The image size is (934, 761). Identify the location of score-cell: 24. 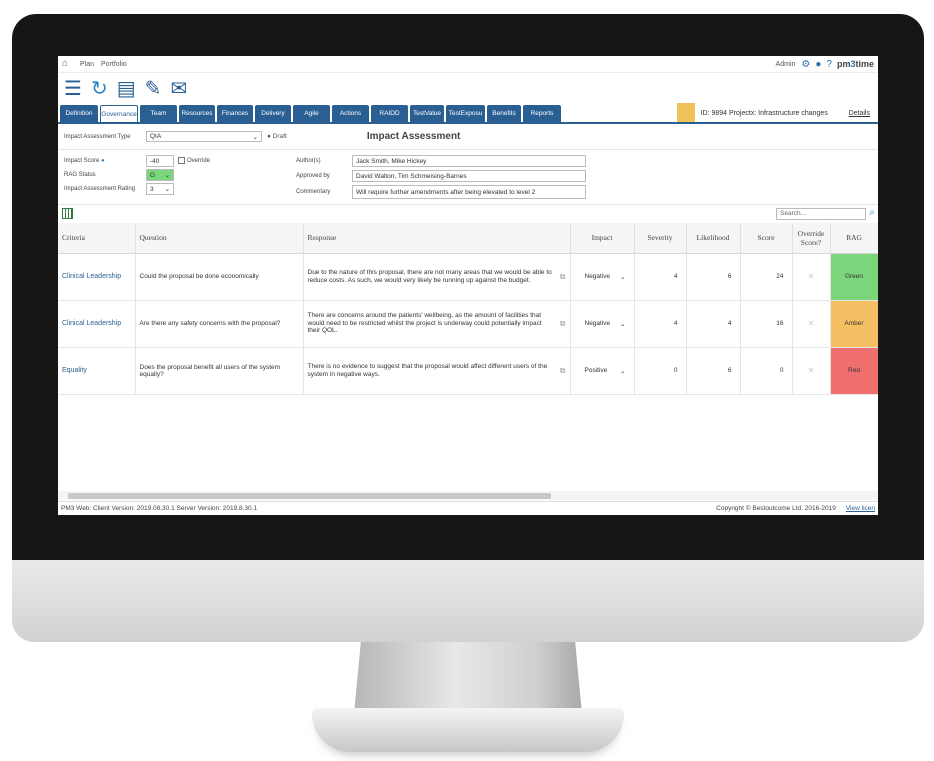
(766, 277).